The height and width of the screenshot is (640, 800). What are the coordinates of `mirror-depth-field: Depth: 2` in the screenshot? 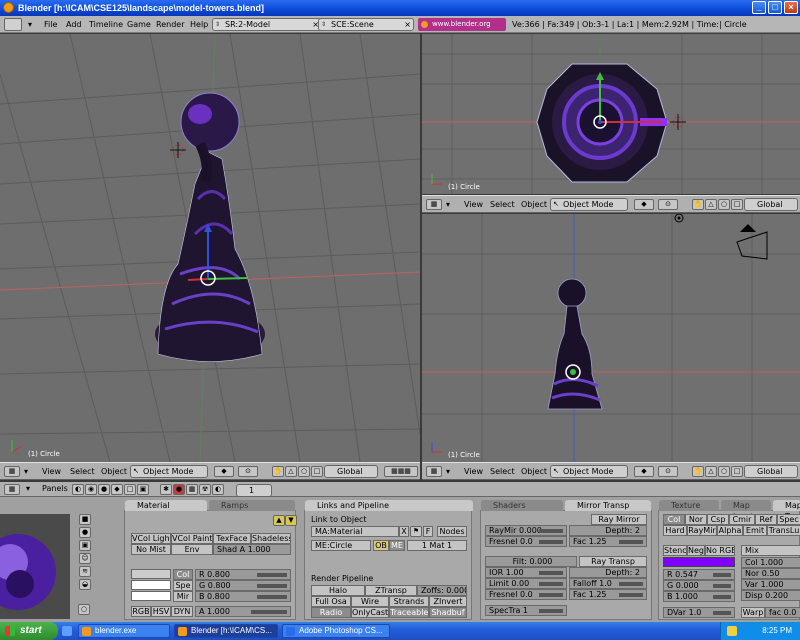 It's located at (608, 530).